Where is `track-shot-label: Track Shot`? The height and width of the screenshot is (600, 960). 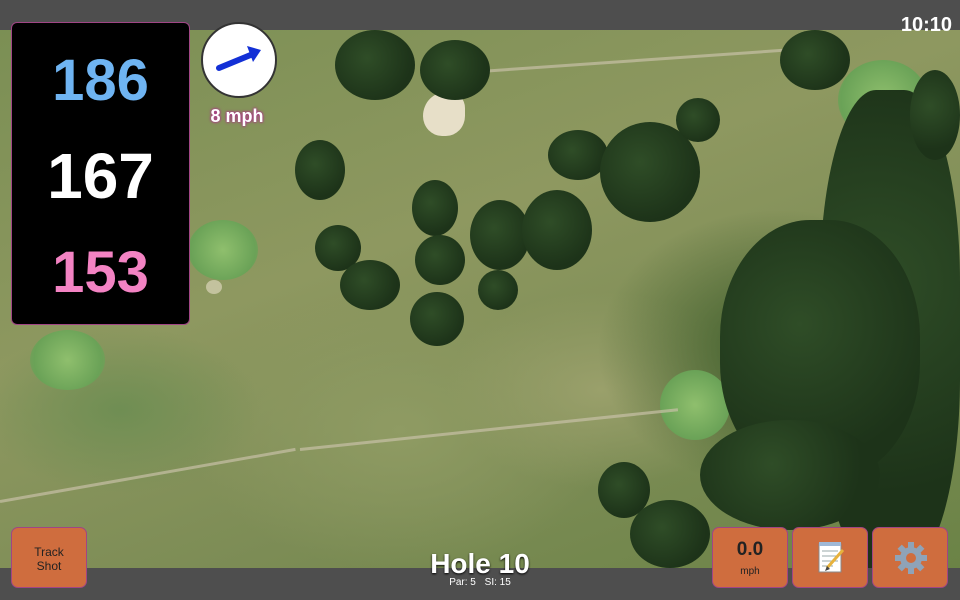 track-shot-label: Track Shot is located at coordinates (49, 559).